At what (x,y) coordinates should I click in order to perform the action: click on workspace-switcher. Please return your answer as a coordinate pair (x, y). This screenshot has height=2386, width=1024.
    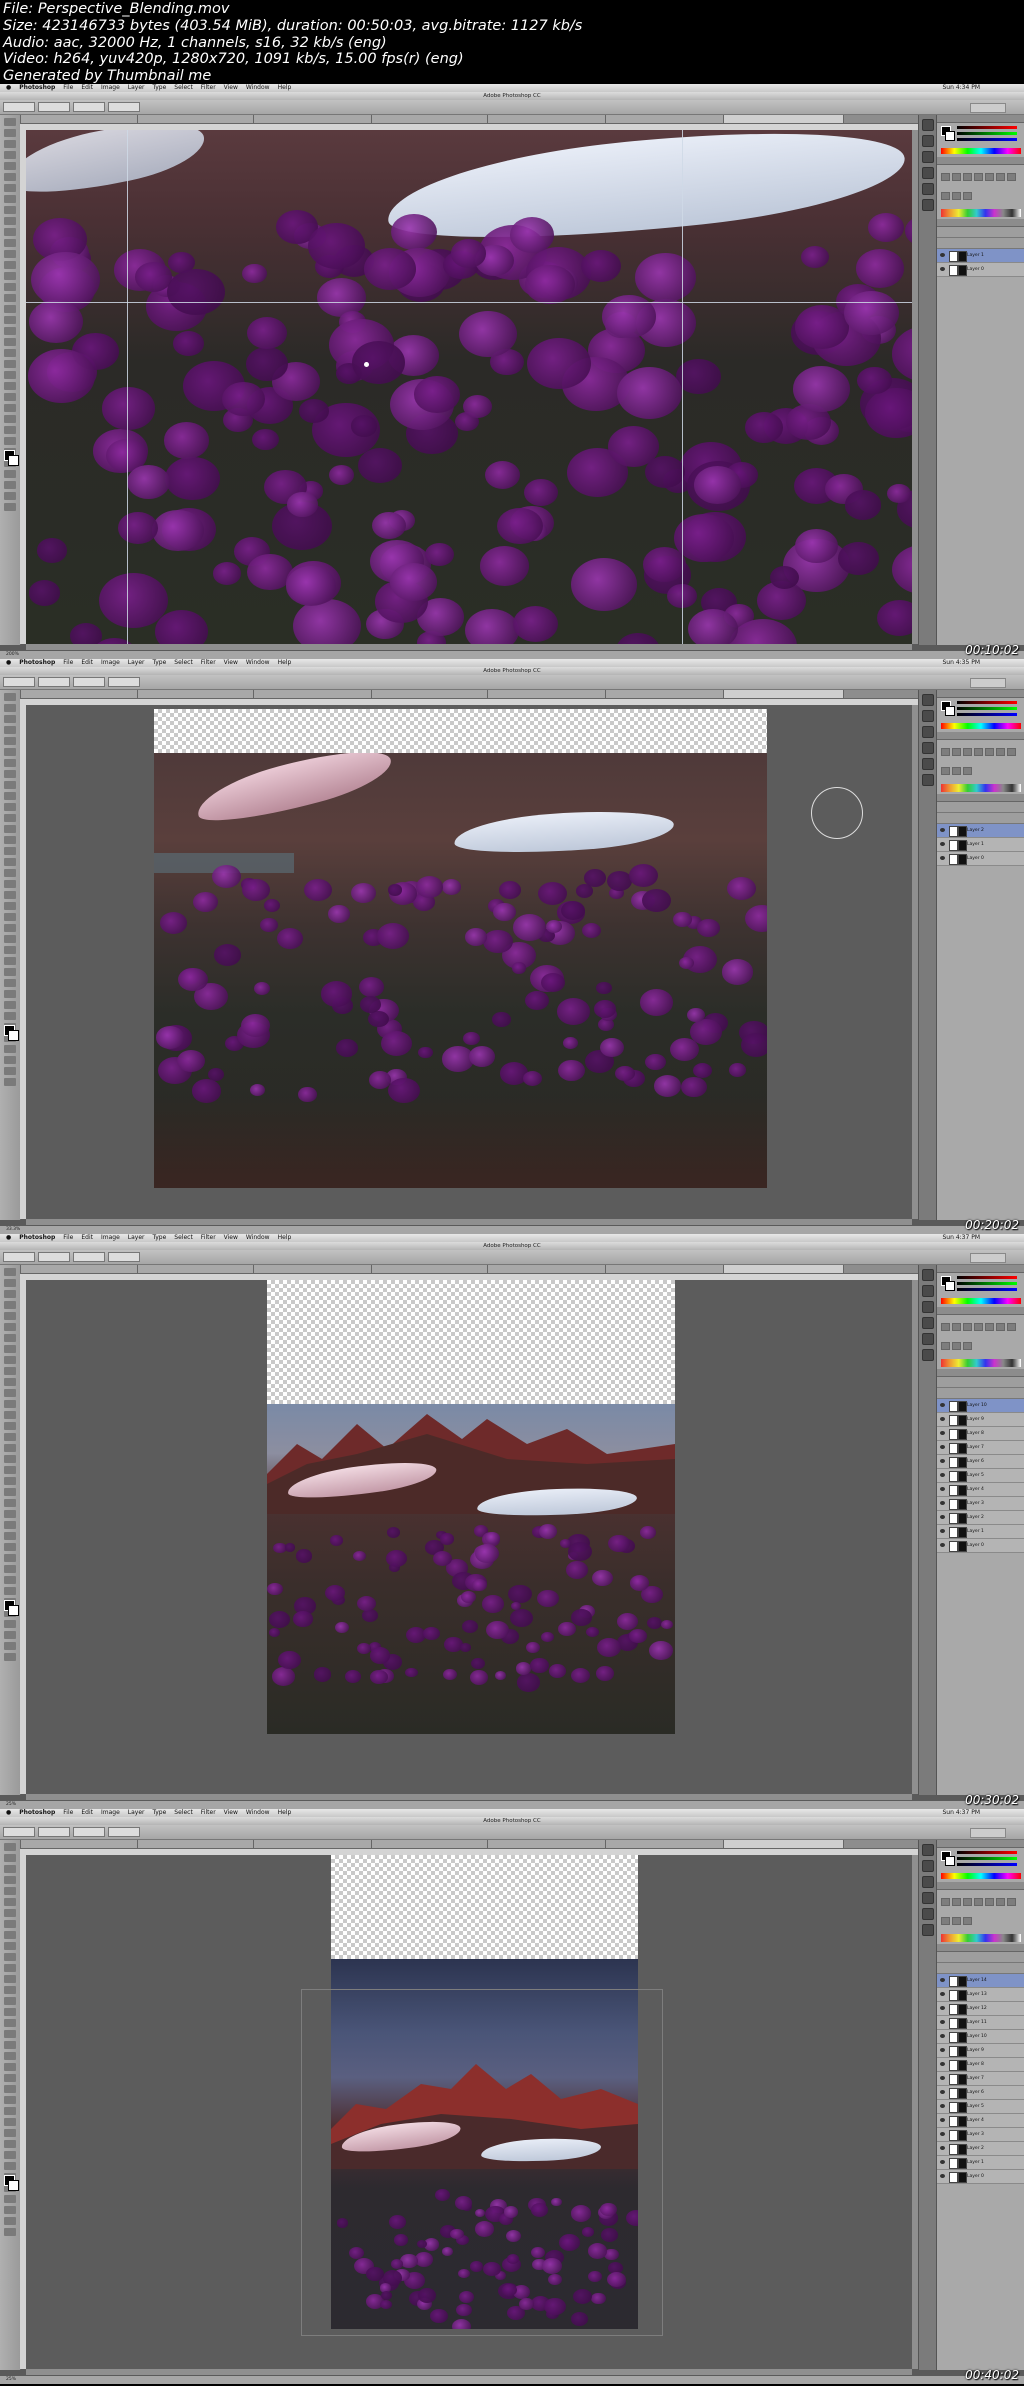
    Looking at the image, I should click on (988, 1833).